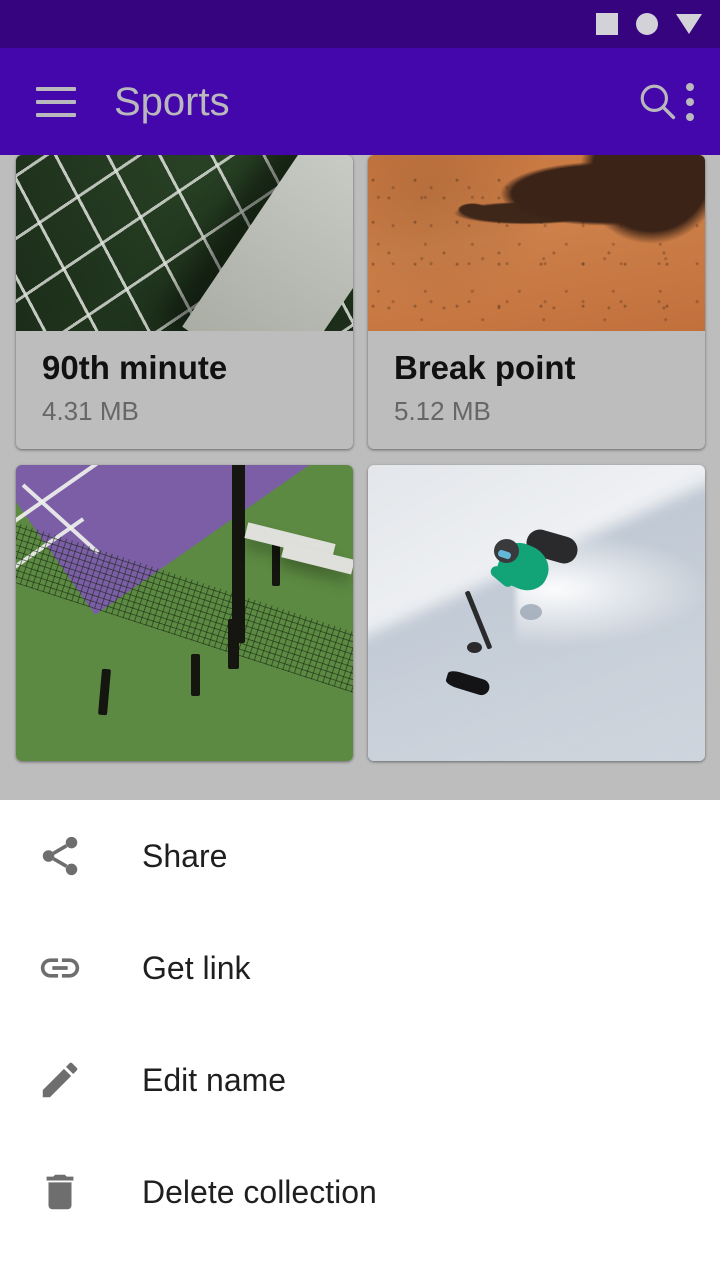 This screenshot has height=1280, width=720. I want to click on collection-card: 90th minute 4.31 MB, so click(184, 302).